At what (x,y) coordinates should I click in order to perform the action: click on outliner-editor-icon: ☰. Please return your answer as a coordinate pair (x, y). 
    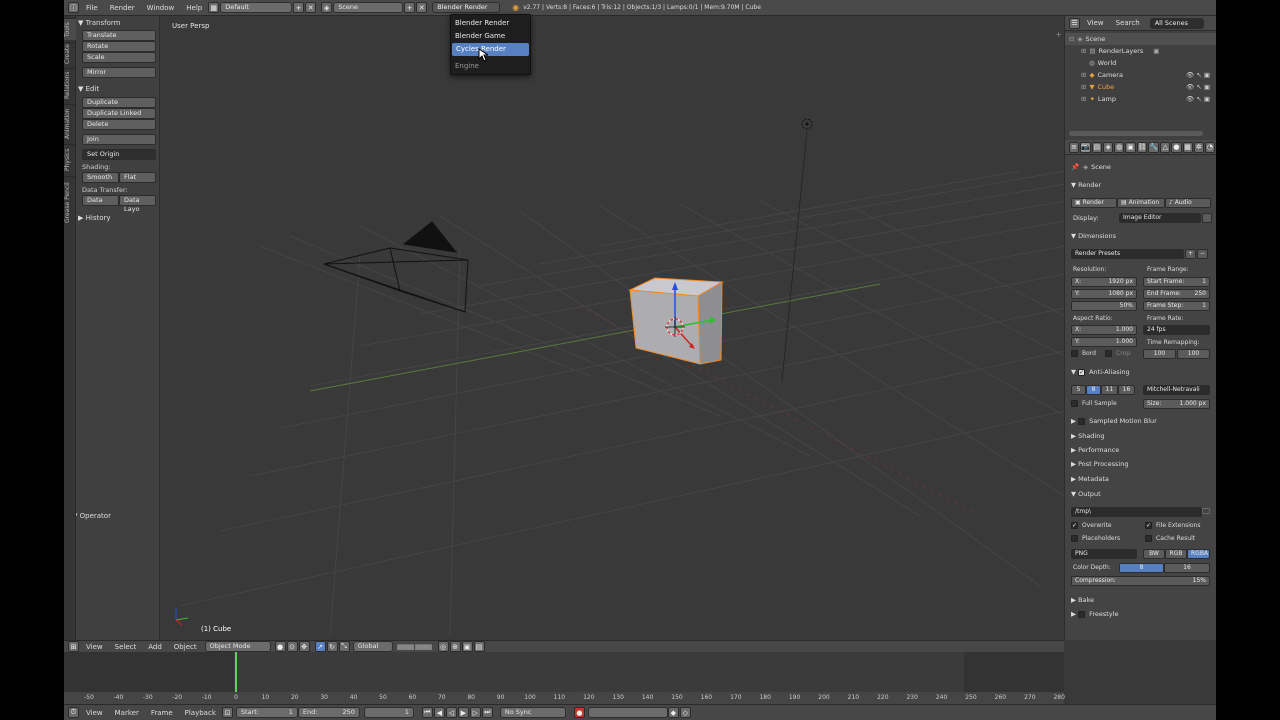
    Looking at the image, I should click on (1074, 23).